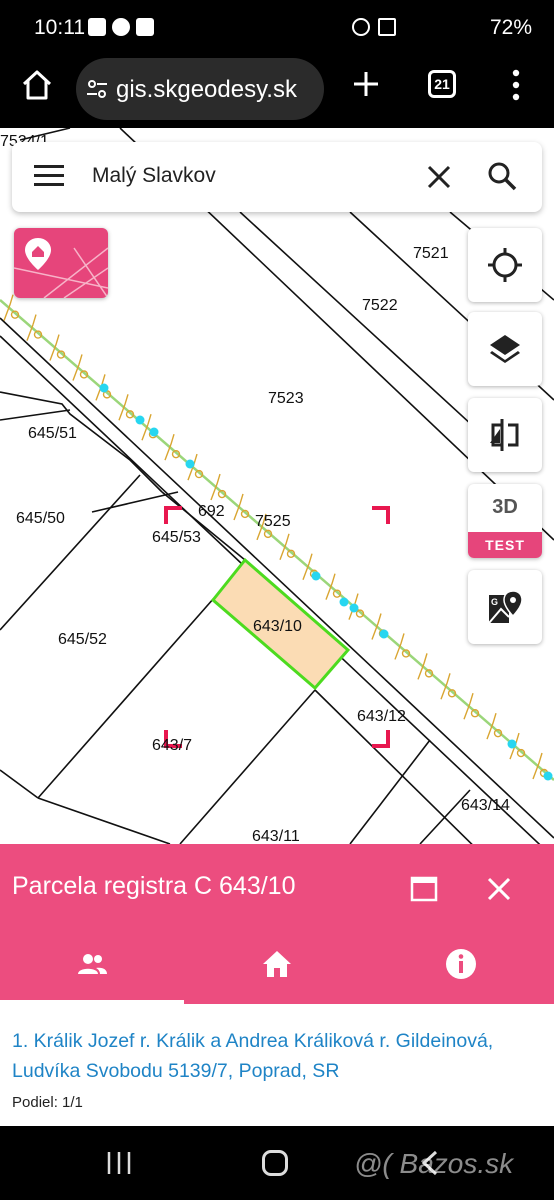 The image size is (554, 1200). I want to click on maximize-icon, so click(424, 889).